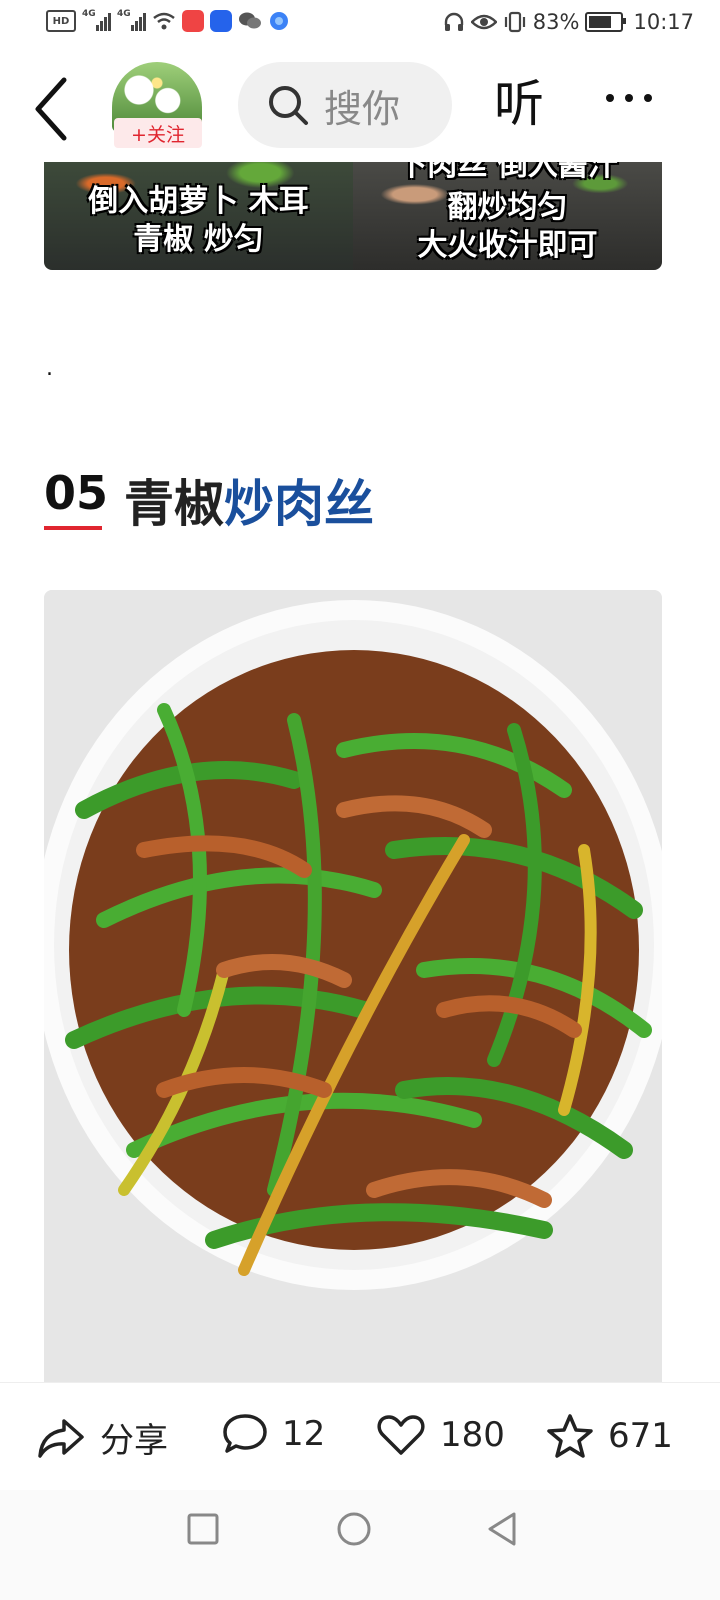  I want to click on section-title-plain: 青椒, so click(174, 504).